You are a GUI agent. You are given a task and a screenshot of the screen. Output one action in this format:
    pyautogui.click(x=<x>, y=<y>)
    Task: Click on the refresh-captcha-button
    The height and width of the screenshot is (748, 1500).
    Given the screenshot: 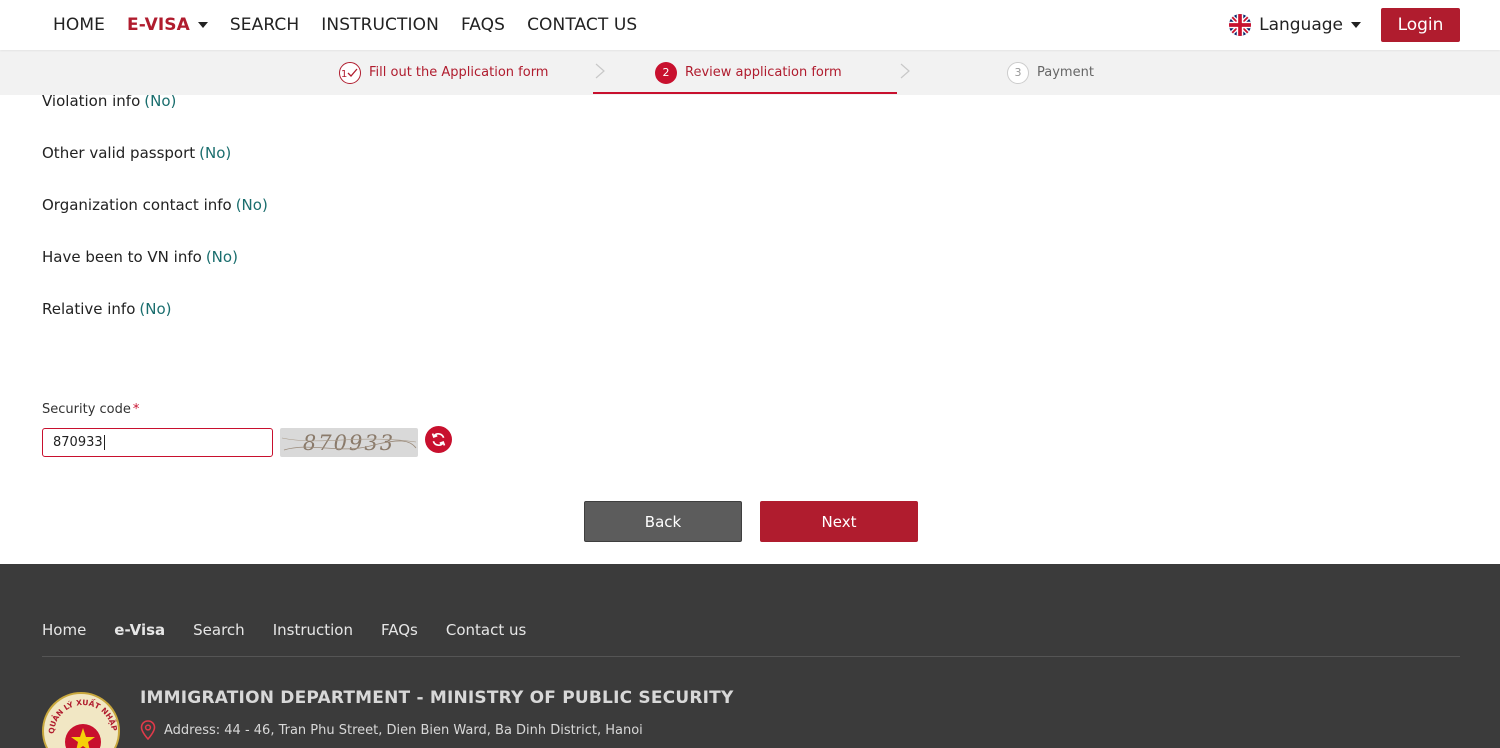 What is the action you would take?
    pyautogui.click(x=438, y=439)
    